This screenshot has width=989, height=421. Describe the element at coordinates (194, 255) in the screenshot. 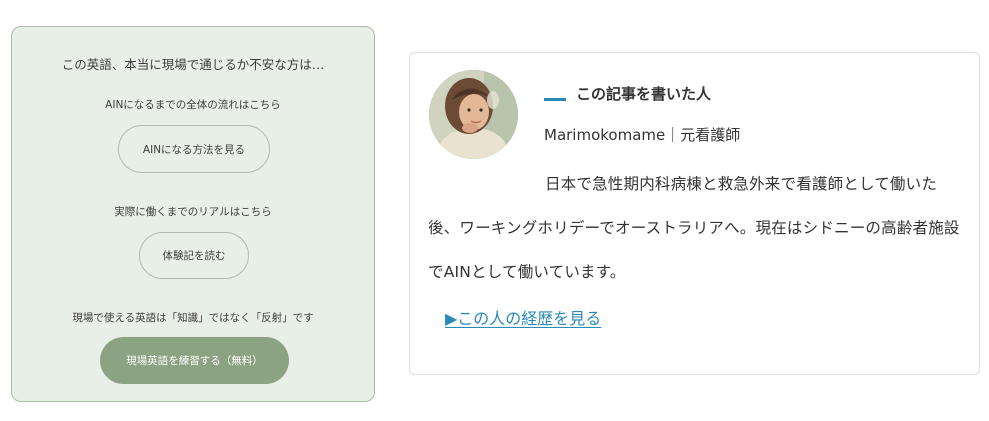

I see `read-experience-button: 体験記を読む` at that location.